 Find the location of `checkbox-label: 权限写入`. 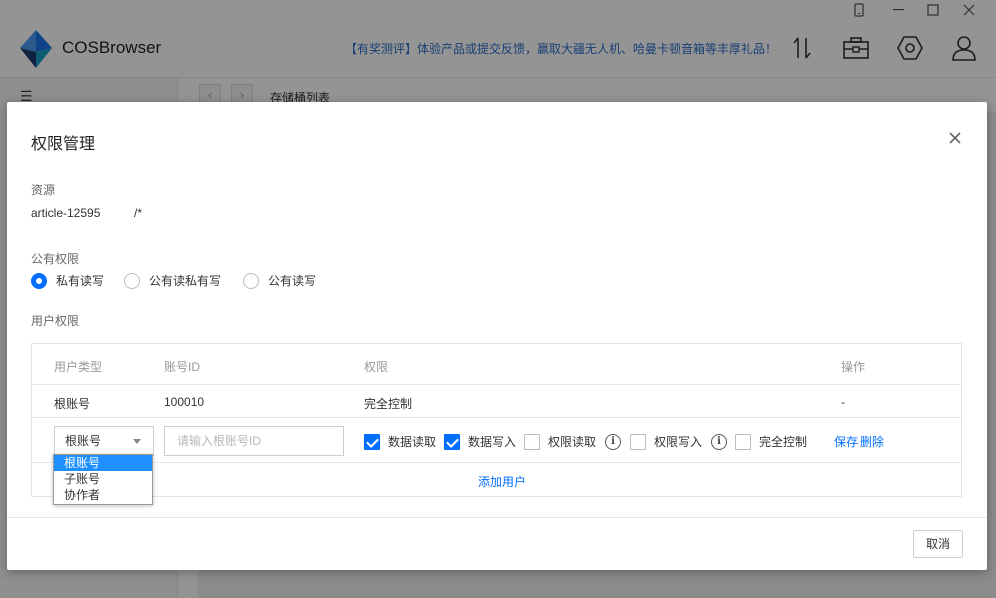

checkbox-label: 权限写入 is located at coordinates (678, 442).